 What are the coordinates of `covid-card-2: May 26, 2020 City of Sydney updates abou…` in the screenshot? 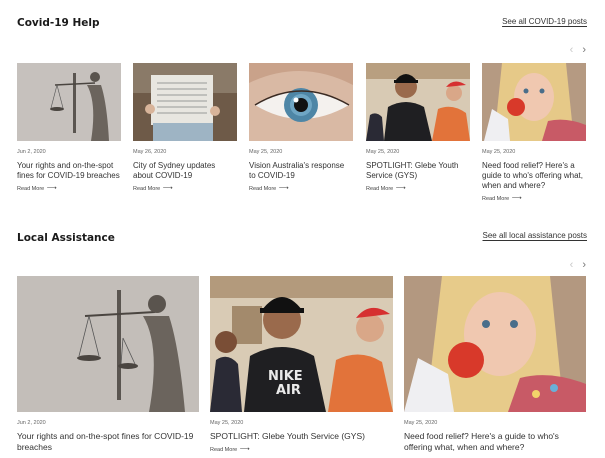 It's located at (185, 127).